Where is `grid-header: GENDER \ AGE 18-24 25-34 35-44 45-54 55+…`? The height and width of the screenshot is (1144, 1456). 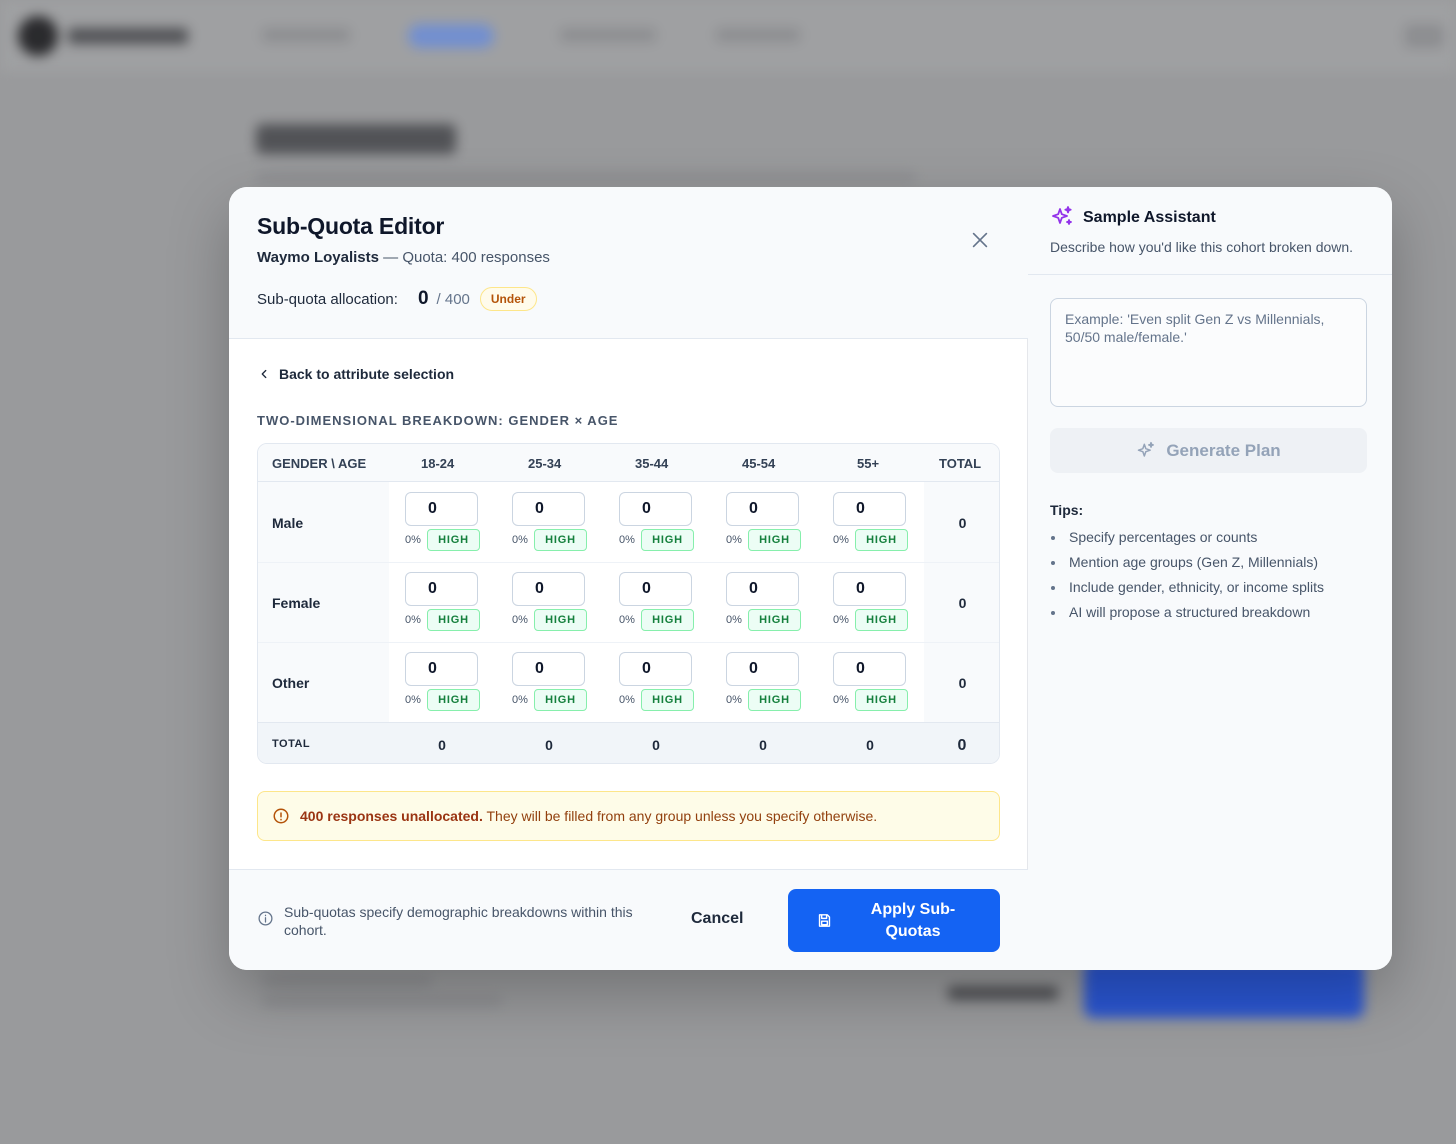
grid-header: GENDER \ AGE 18-24 25-34 35-44 45-54 55+… is located at coordinates (628, 463).